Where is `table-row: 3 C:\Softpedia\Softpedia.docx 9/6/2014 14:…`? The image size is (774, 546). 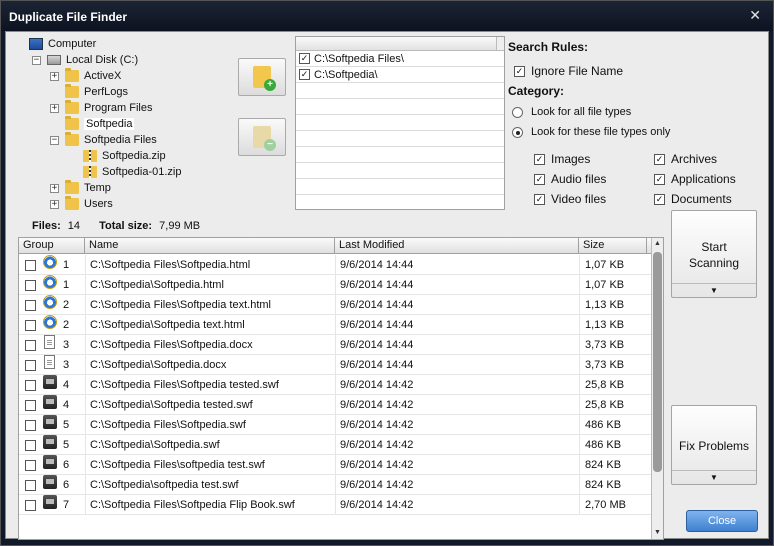
table-row: 3 C:\Softpedia\Softpedia.docx 9/6/2014 14:… is located at coordinates (336, 365).